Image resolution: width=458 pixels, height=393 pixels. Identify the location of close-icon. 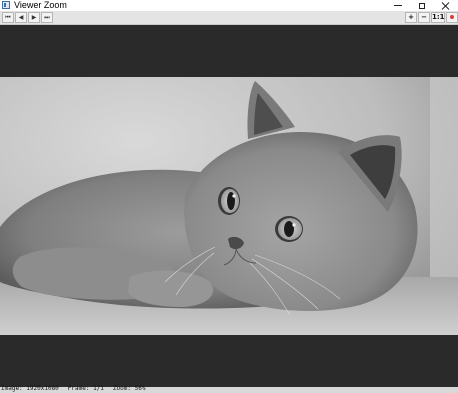
(446, 6).